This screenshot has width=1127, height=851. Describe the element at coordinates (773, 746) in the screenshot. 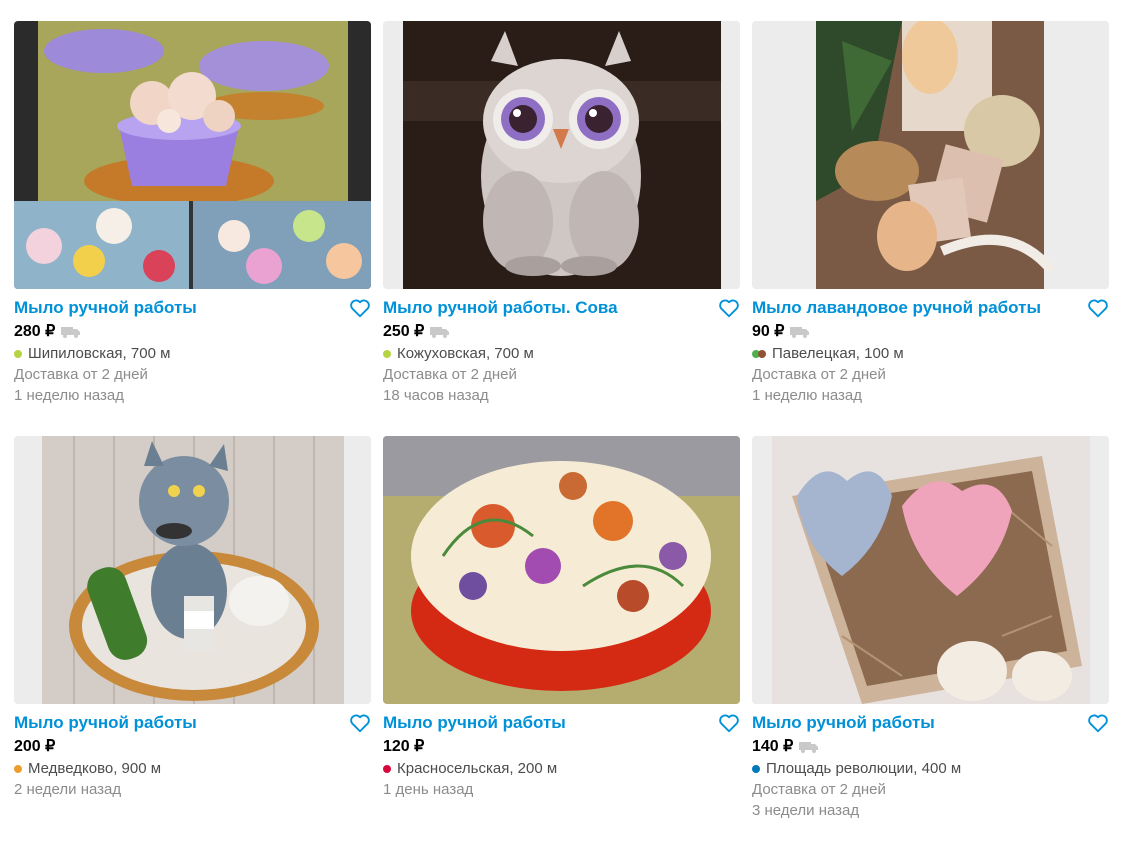

I see `listing-price: 140 ₽` at that location.